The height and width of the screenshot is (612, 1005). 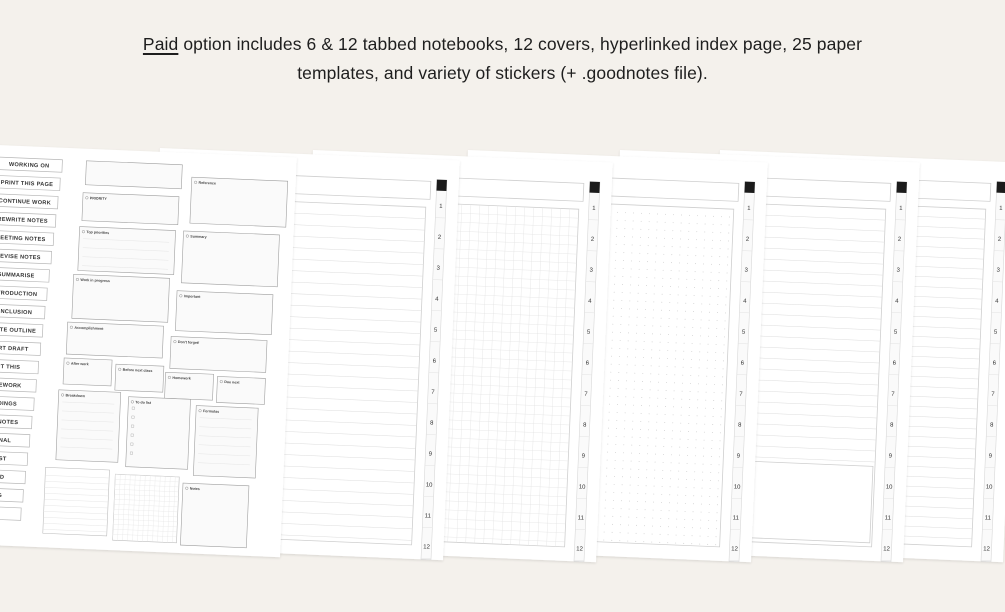 What do you see at coordinates (193, 296) in the screenshot?
I see `planner-label: Important` at bounding box center [193, 296].